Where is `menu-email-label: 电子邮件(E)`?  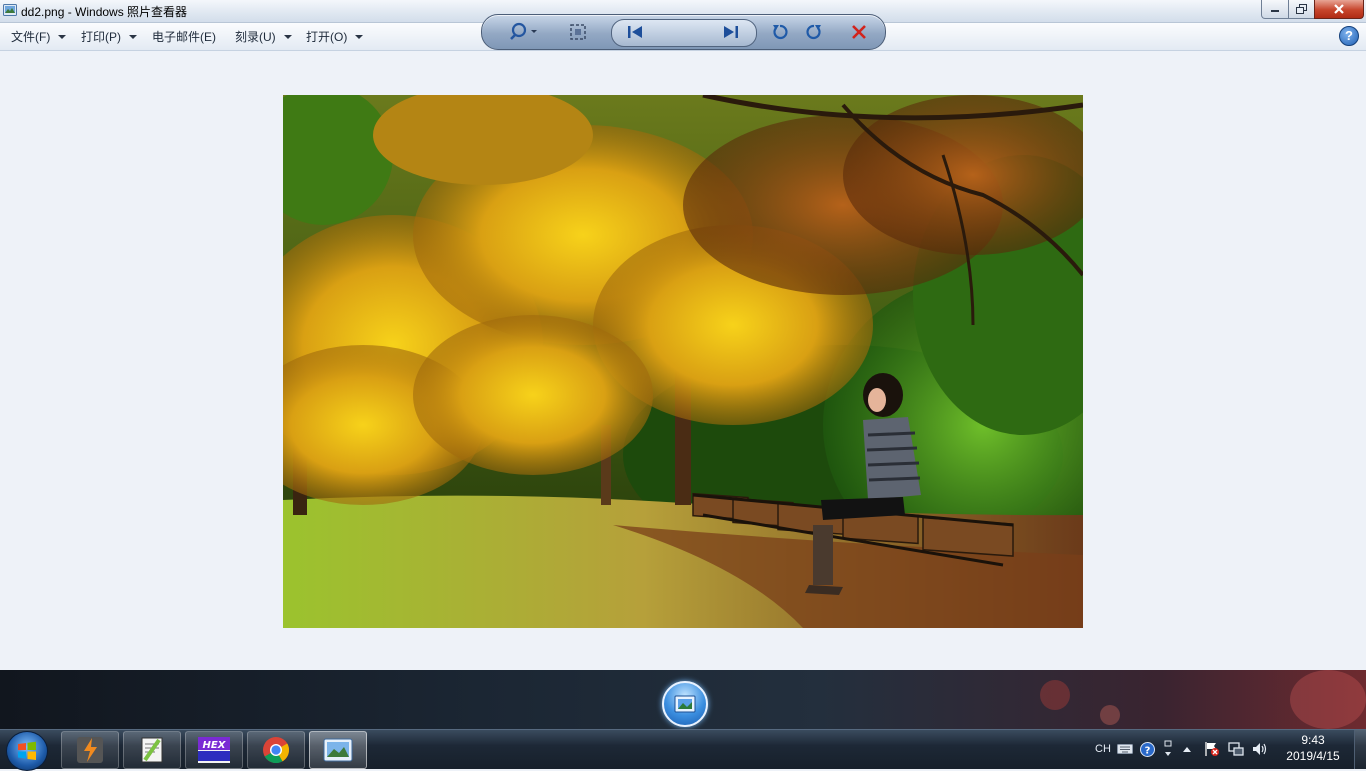
menu-email-label: 电子邮件(E) is located at coordinates (184, 37).